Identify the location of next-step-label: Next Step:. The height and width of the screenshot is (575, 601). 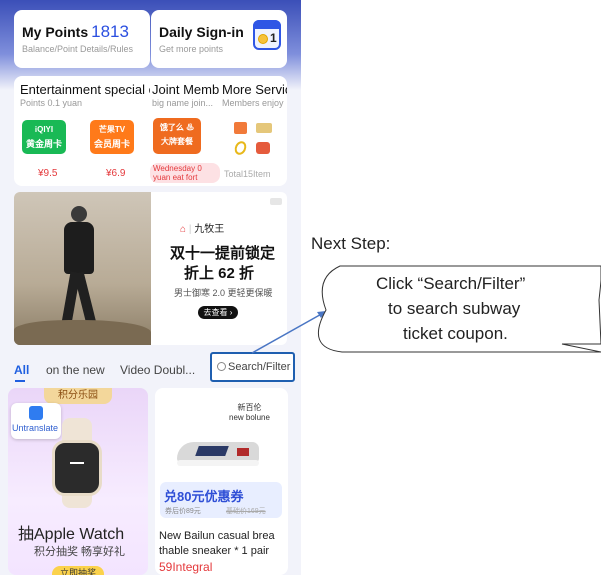
(351, 243).